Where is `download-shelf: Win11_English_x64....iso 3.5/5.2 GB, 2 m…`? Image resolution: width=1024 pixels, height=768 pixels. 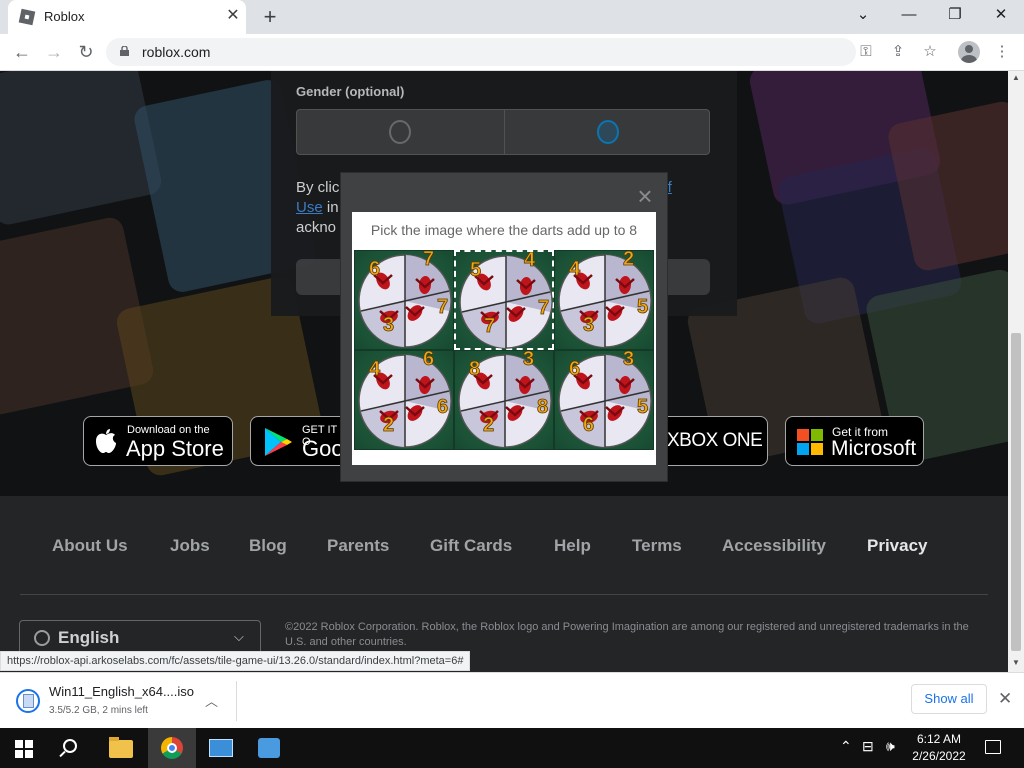 download-shelf: Win11_English_x64....iso 3.5/5.2 GB, 2 m… is located at coordinates (512, 700).